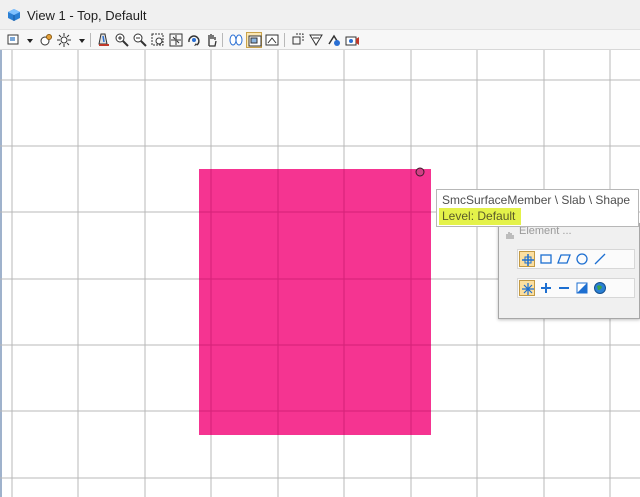  What do you see at coordinates (536, 200) in the screenshot?
I see `tooltip-element-path: SmcSurfaceMember \ Slab \ Shape` at bounding box center [536, 200].